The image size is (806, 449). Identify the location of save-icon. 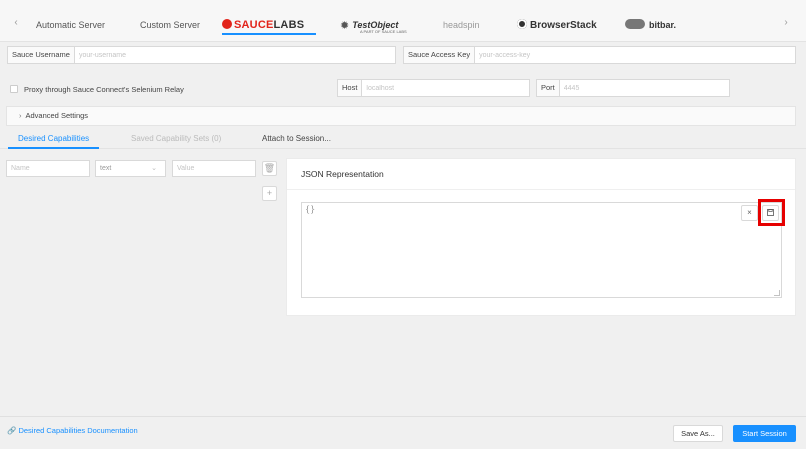
(770, 213).